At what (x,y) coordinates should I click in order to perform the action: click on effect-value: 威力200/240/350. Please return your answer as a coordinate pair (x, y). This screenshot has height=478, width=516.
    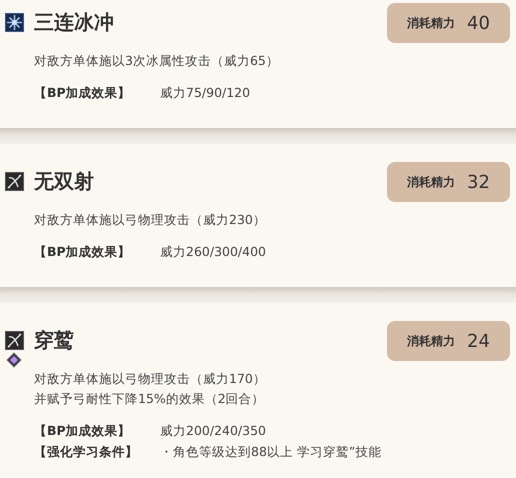
    Looking at the image, I should click on (213, 431).